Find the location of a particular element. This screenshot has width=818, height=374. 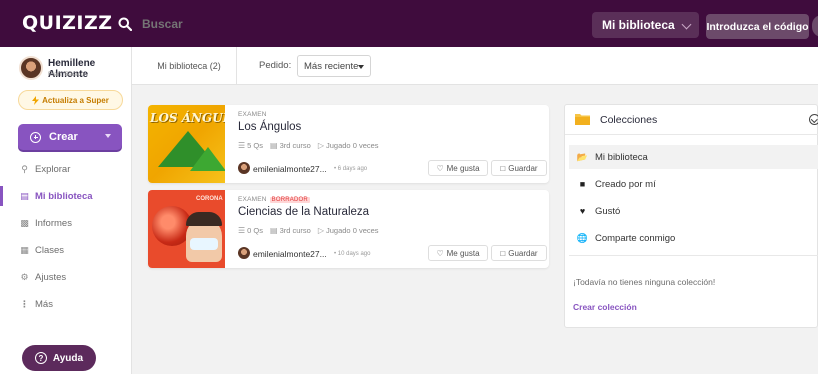

create-button-label: Crear is located at coordinates (63, 137).